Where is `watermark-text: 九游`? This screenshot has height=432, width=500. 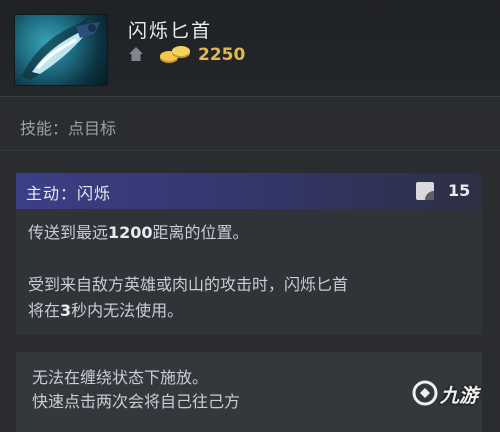
watermark-text: 九游 is located at coordinates (459, 396).